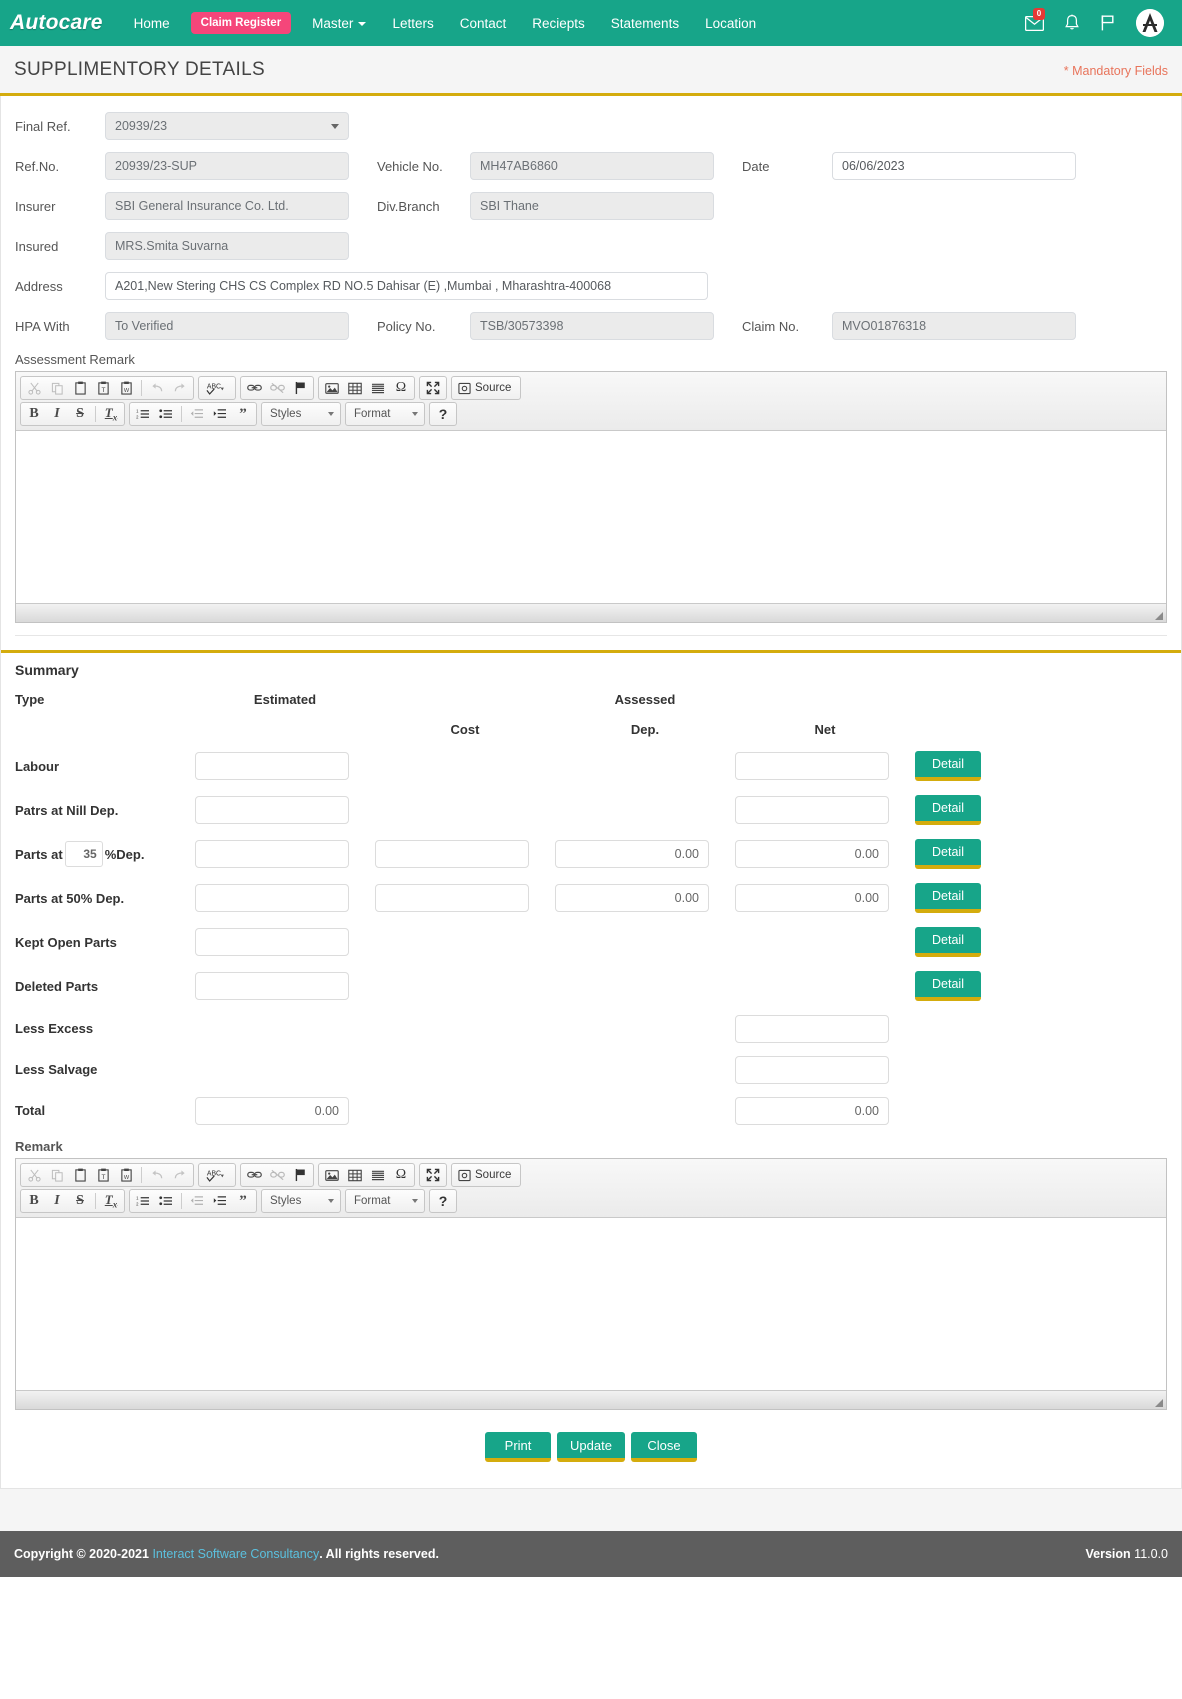 The width and height of the screenshot is (1182, 1699). Describe the element at coordinates (948, 898) in the screenshot. I see `parts-50-detail-button: Detail` at that location.